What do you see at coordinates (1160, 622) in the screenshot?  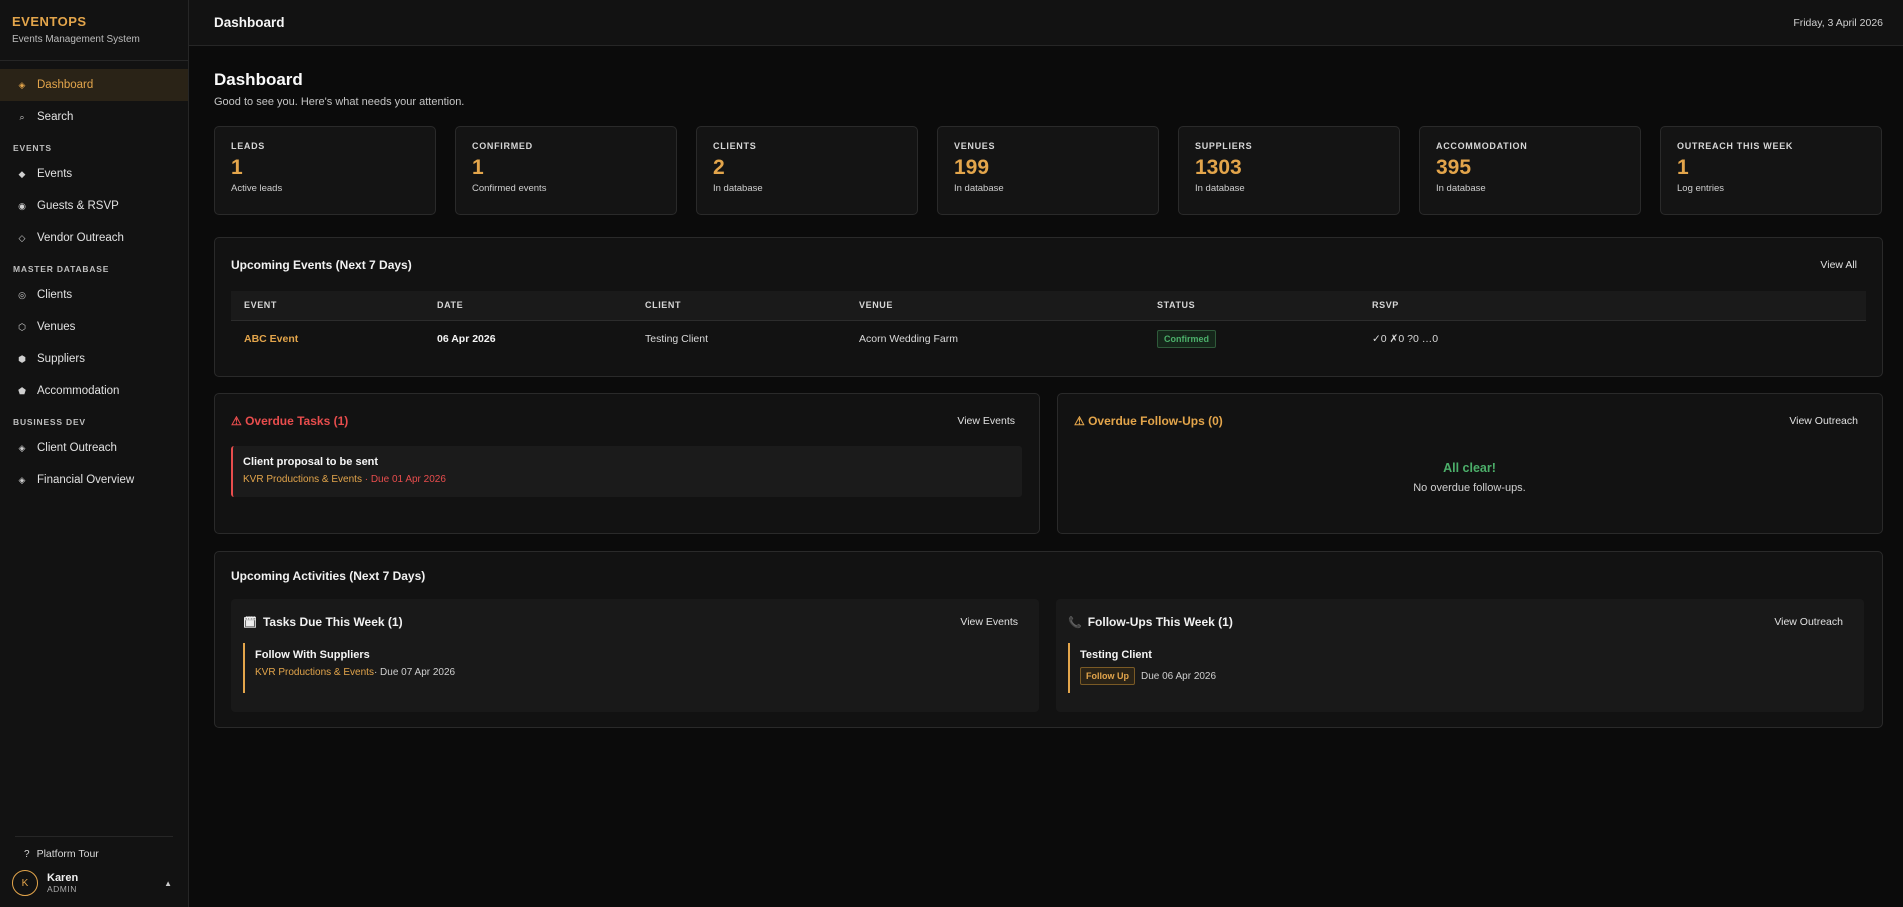 I see `followups-week-label: Follow-Ups This Week (1)` at bounding box center [1160, 622].